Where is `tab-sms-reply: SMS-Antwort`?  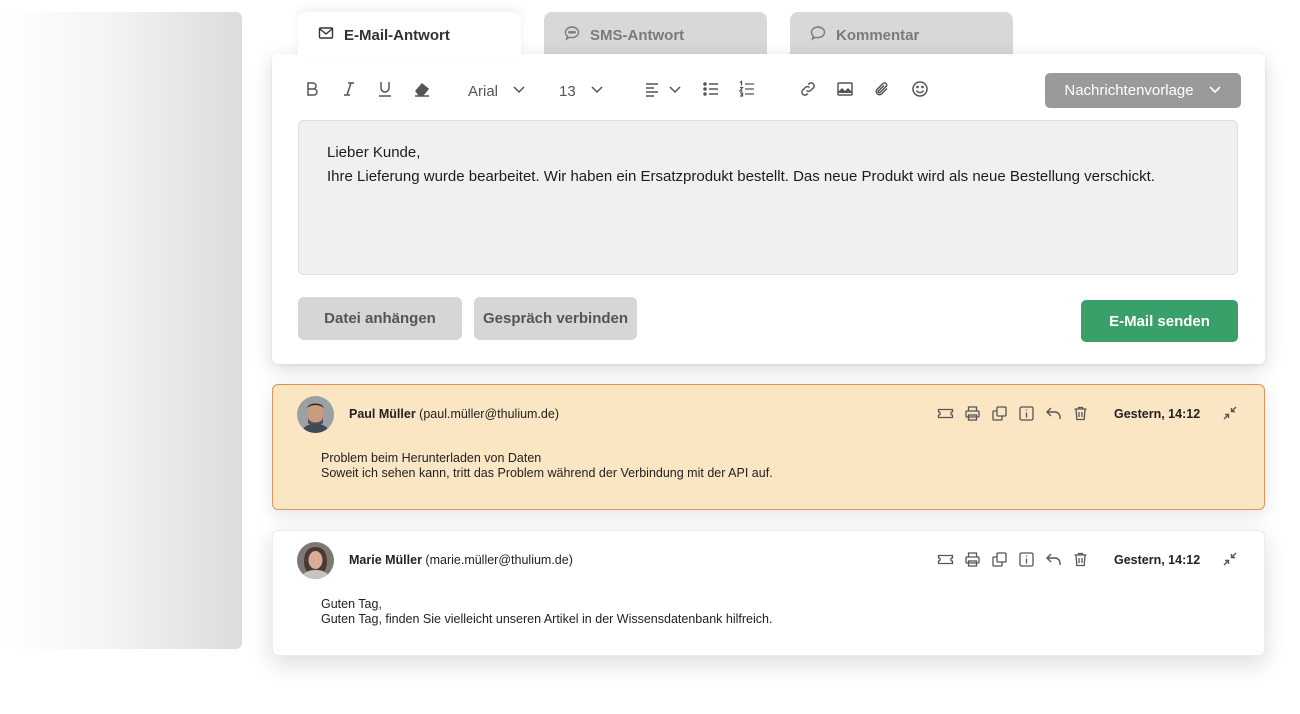 tab-sms-reply: SMS-Antwort is located at coordinates (655, 35).